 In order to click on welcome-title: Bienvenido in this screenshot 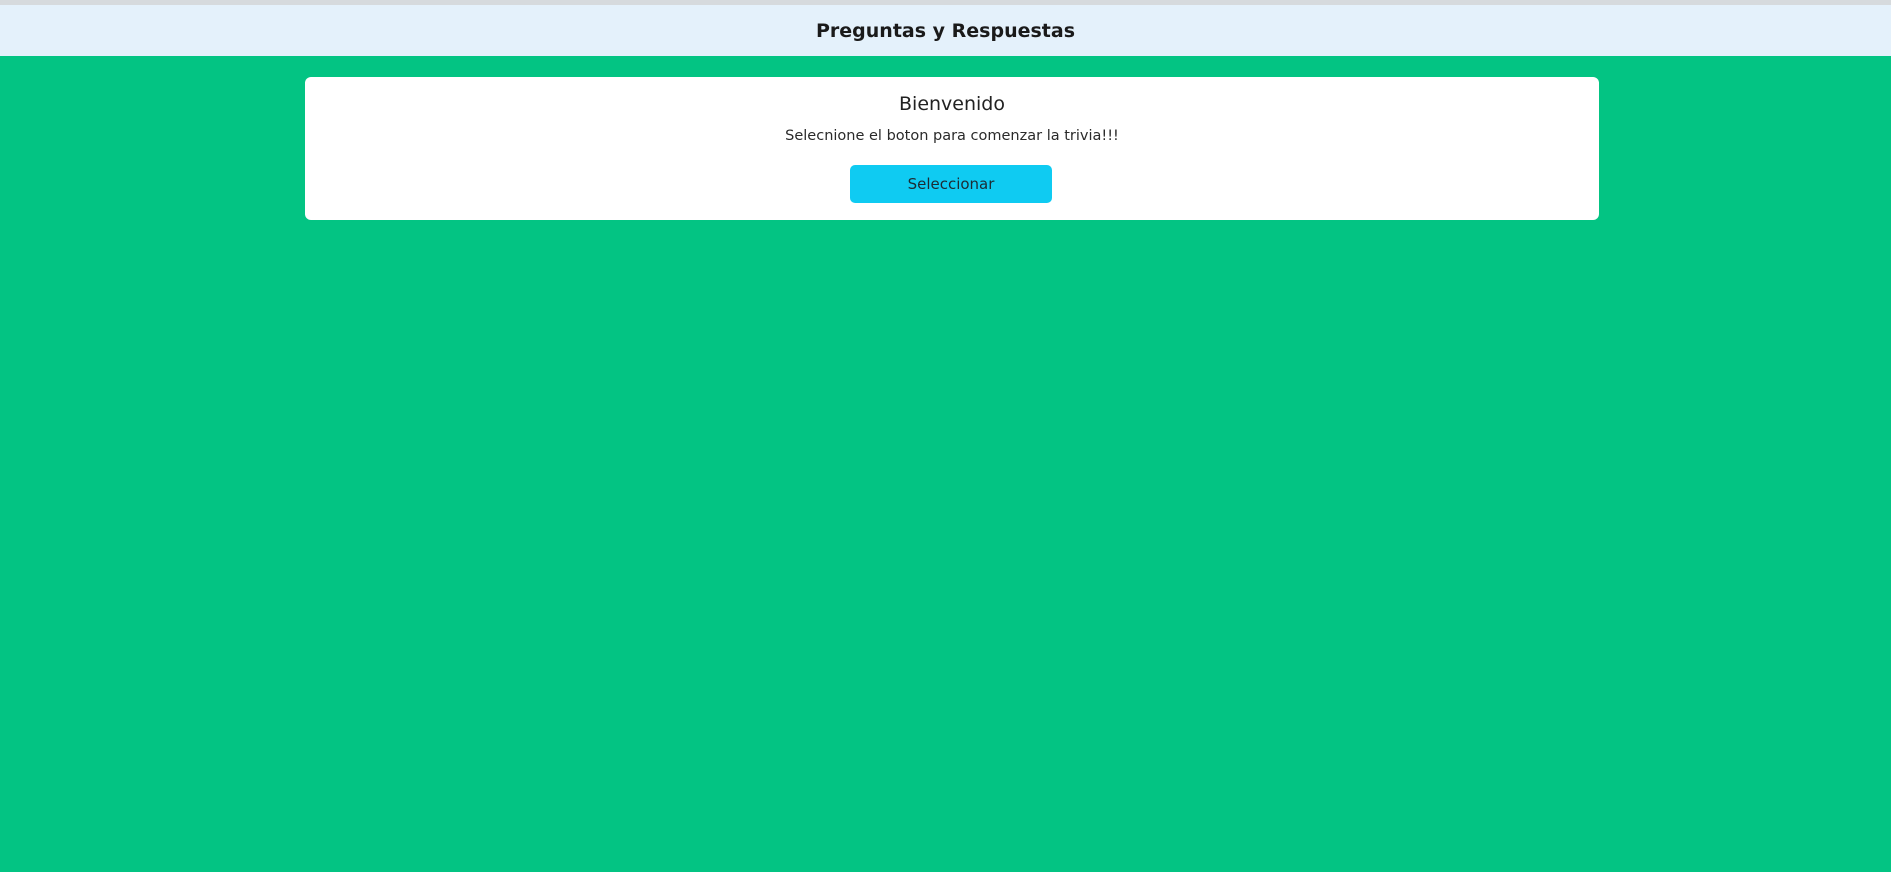, I will do `click(952, 104)`.